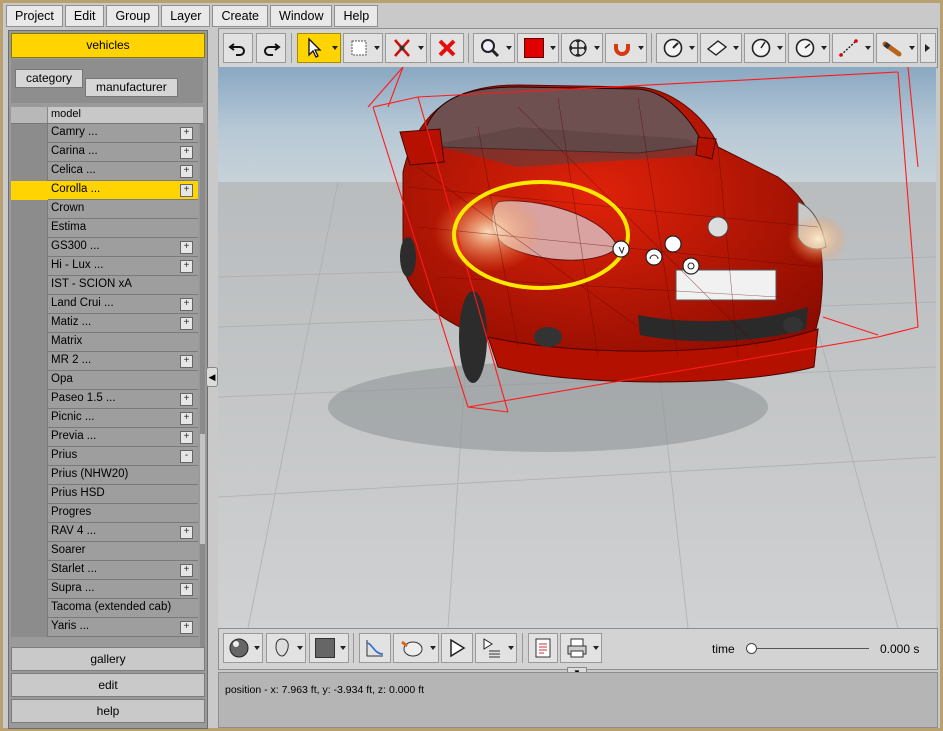  I want to click on list-item: Soarer, so click(104, 551).